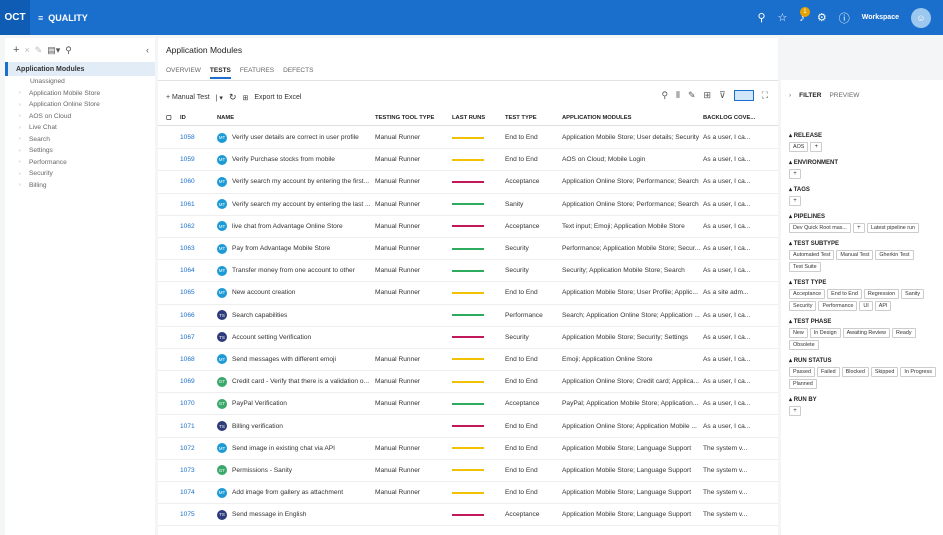 The height and width of the screenshot is (535, 943). Describe the element at coordinates (864, 243) in the screenshot. I see `filter-group-title: ▴ TEST SUBTYPE` at that location.